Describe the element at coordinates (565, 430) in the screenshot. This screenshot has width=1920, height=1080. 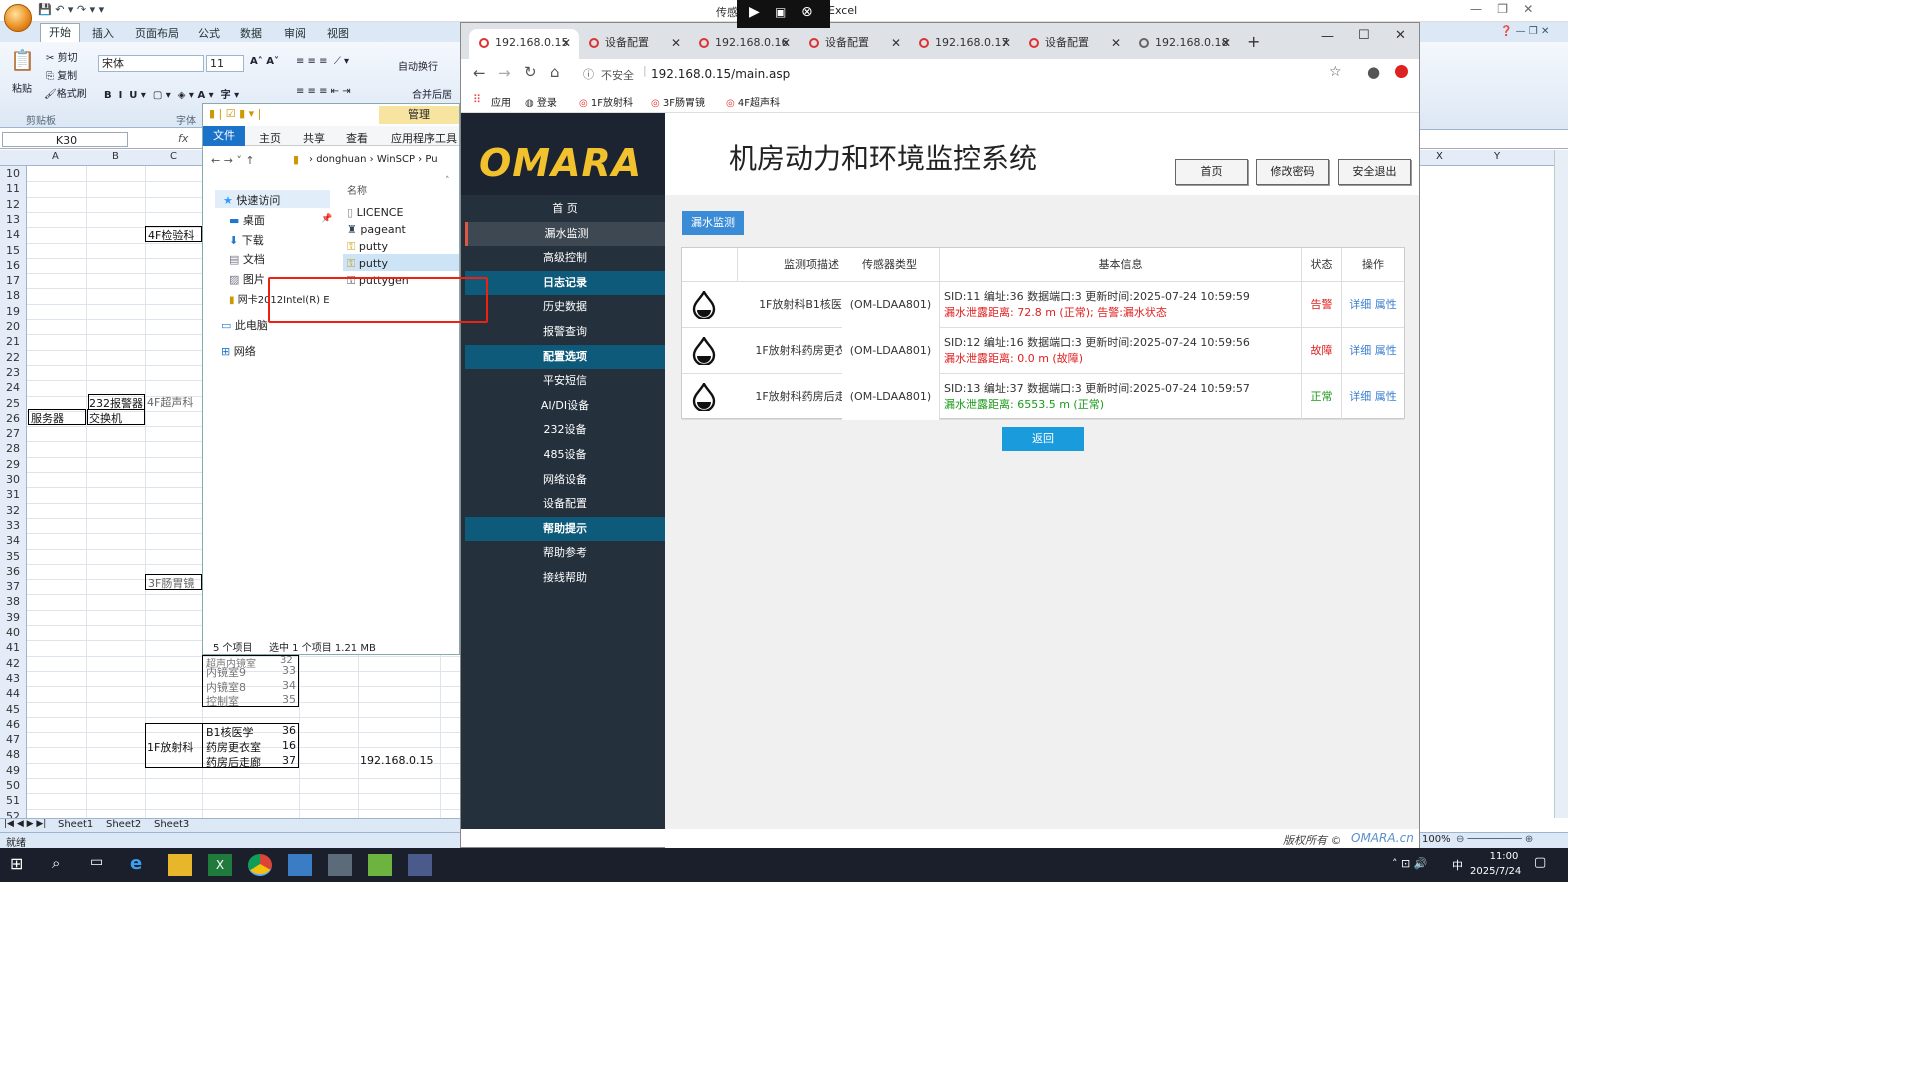
I see `sidebar-item-9: 232设备` at that location.